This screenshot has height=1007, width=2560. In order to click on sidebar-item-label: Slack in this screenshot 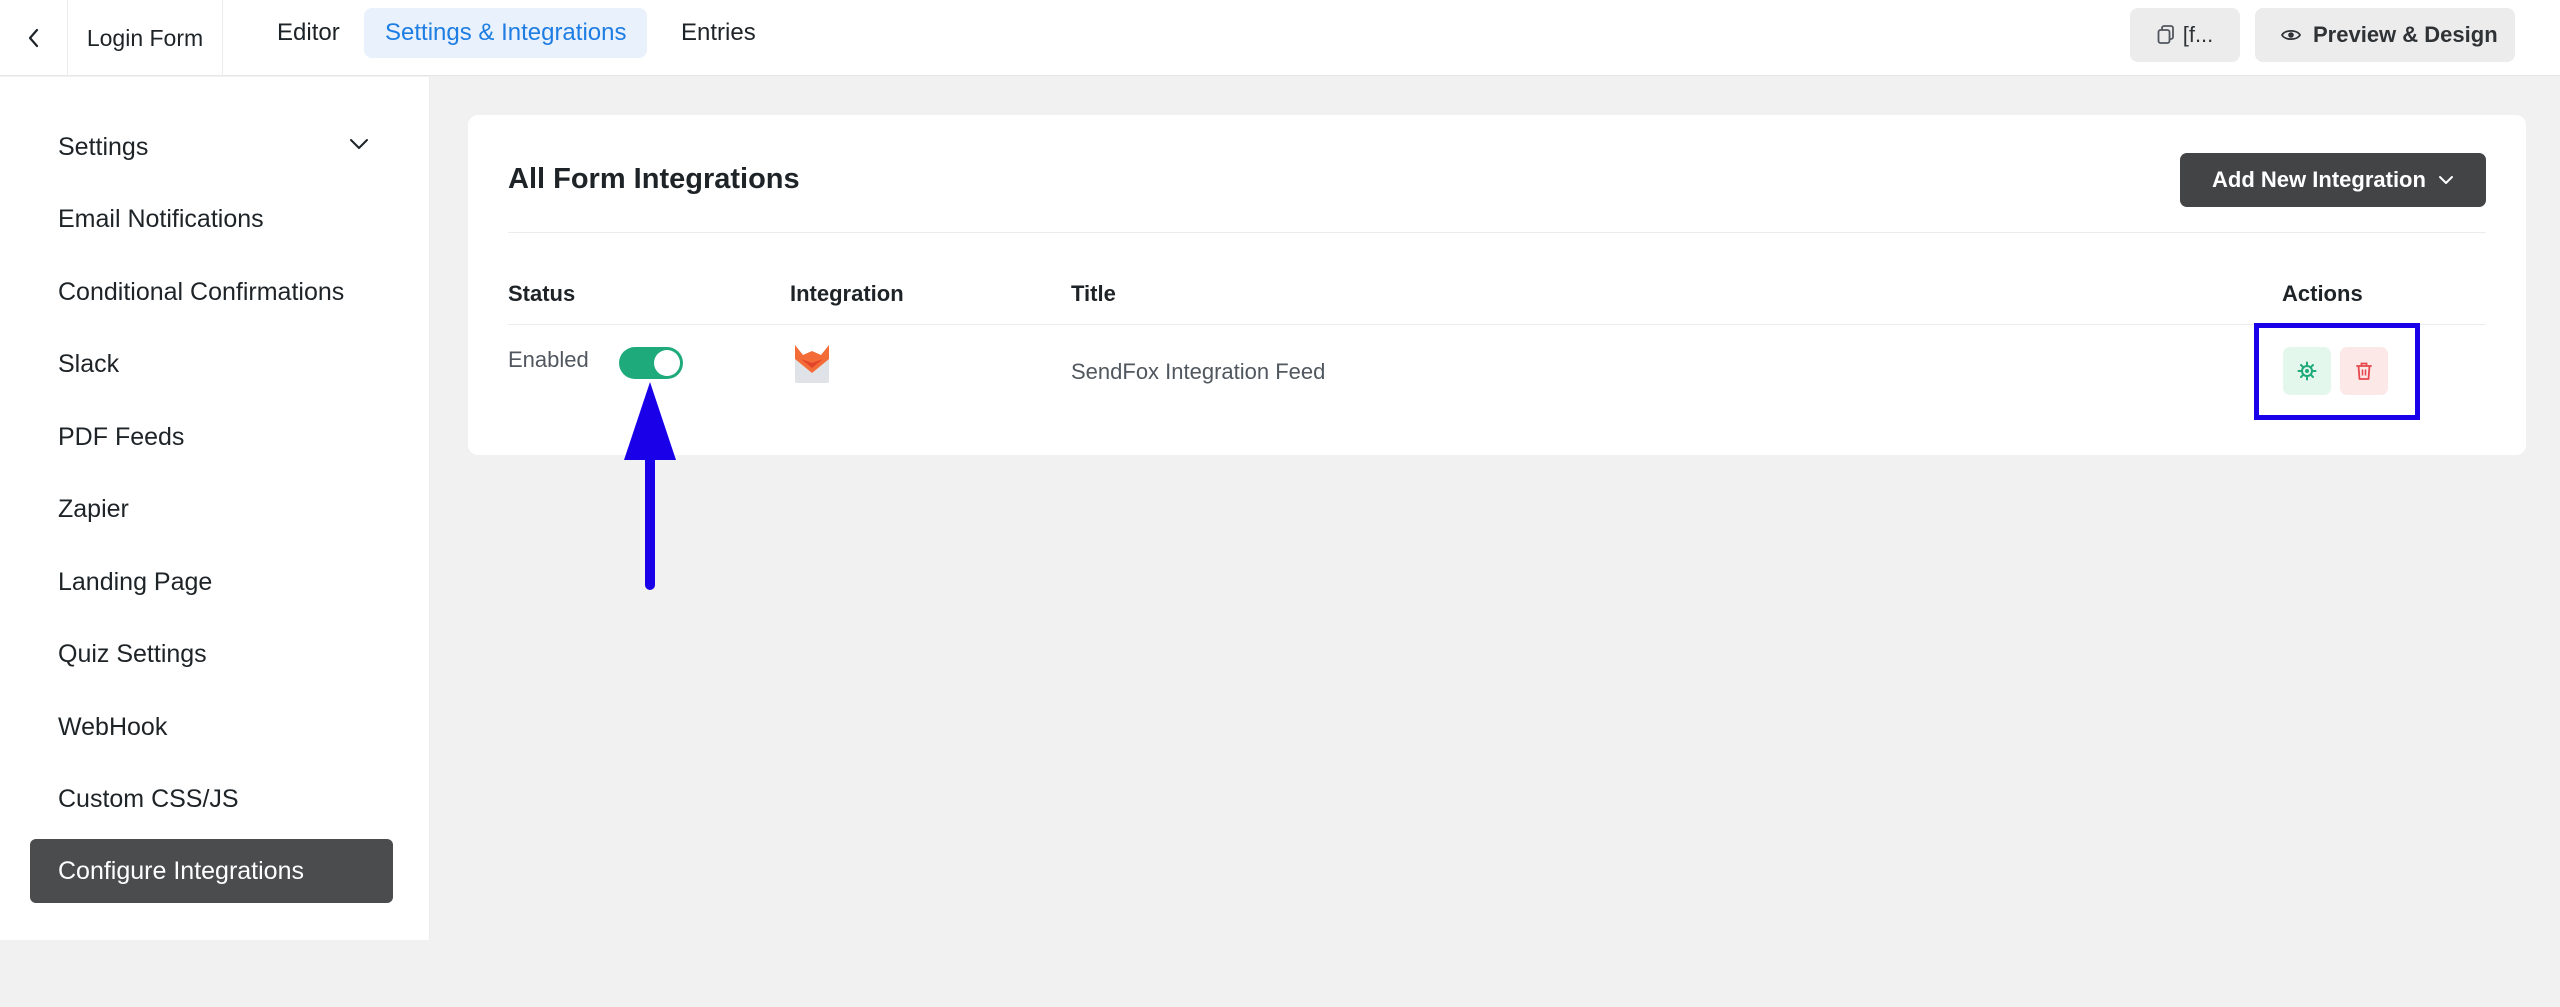, I will do `click(89, 363)`.